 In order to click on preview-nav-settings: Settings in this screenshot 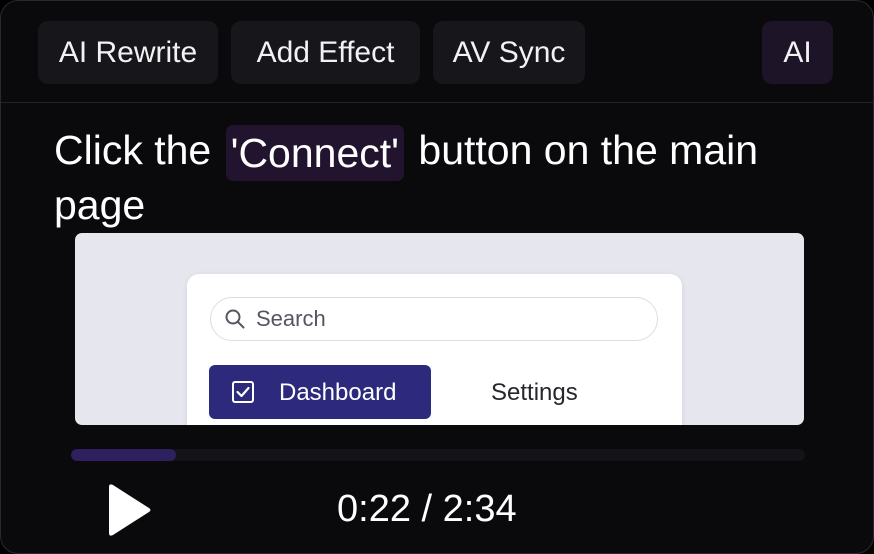, I will do `click(534, 392)`.